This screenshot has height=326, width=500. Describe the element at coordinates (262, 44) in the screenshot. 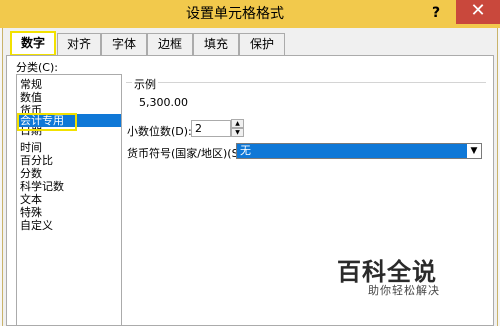

I see `tab-protection: 保护` at that location.